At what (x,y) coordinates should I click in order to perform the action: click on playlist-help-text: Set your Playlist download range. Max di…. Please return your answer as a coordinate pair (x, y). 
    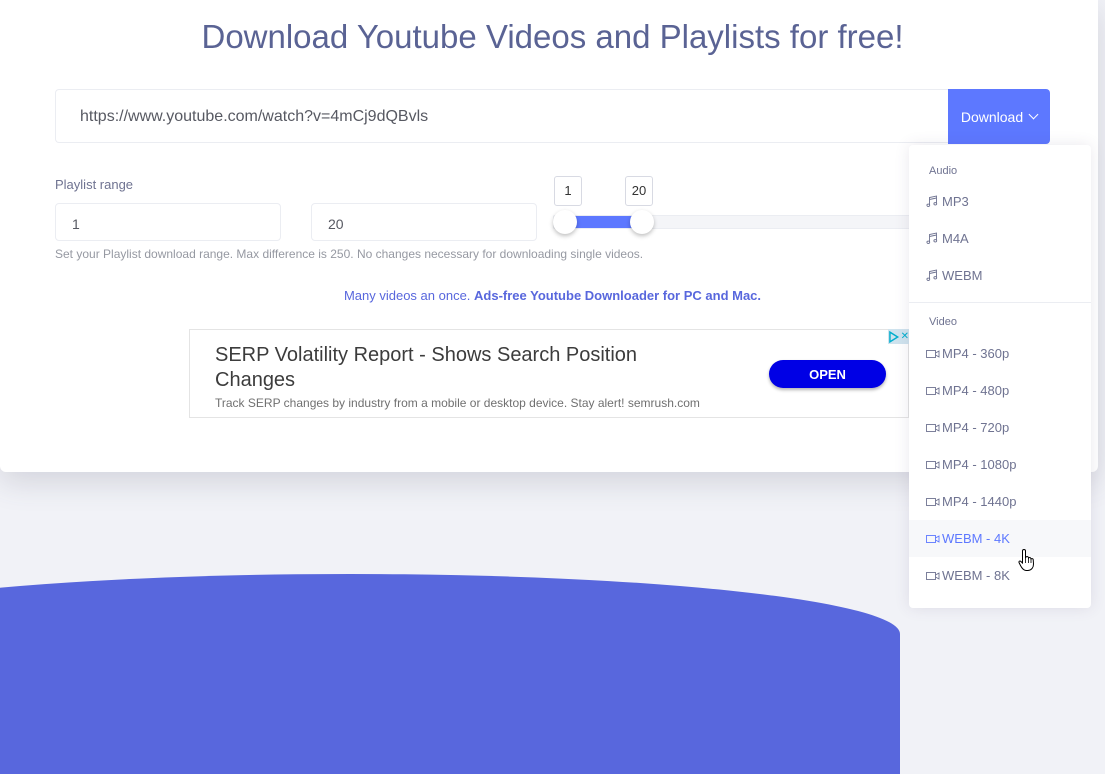
    Looking at the image, I should click on (349, 254).